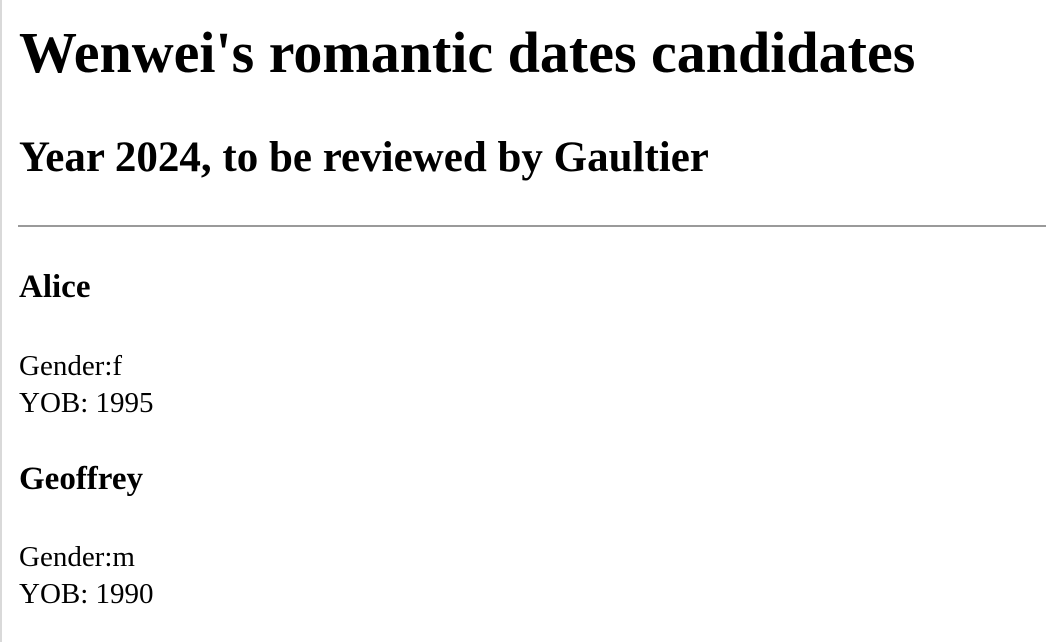 This screenshot has height=642, width=1046. What do you see at coordinates (467, 52) in the screenshot?
I see `page-title: Wenwei's romantic dates candidates` at bounding box center [467, 52].